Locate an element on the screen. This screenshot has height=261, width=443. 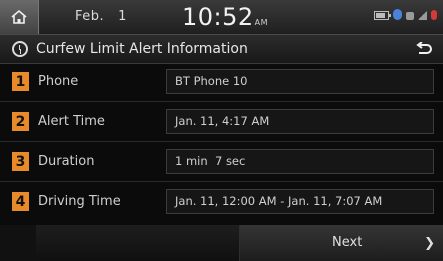
alert-time-value-field: Jan. 11, 4:17 AM is located at coordinates (300, 121).